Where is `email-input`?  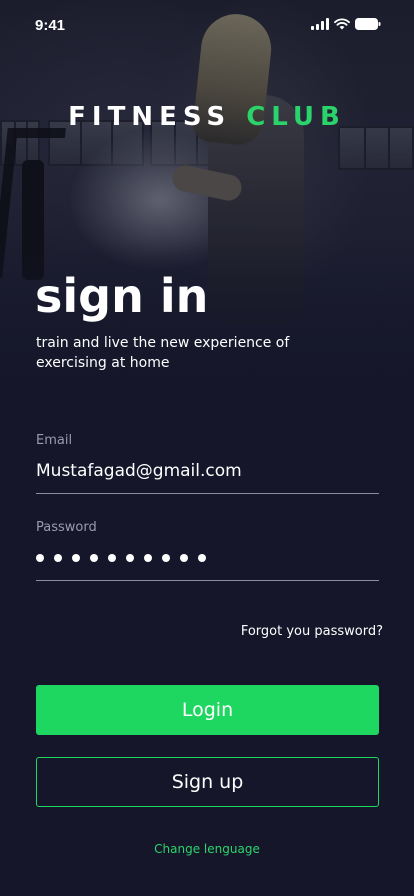 email-input is located at coordinates (207, 471).